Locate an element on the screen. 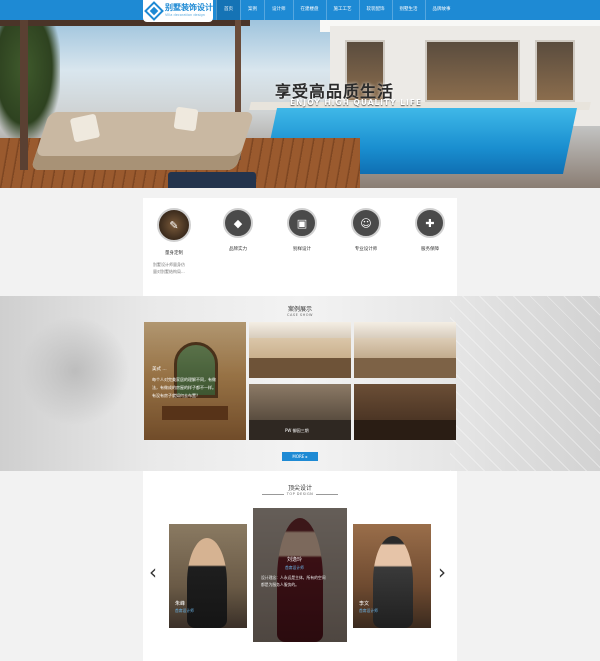 The height and width of the screenshot is (661, 600). diamond-icon: ◆ is located at coordinates (238, 223).